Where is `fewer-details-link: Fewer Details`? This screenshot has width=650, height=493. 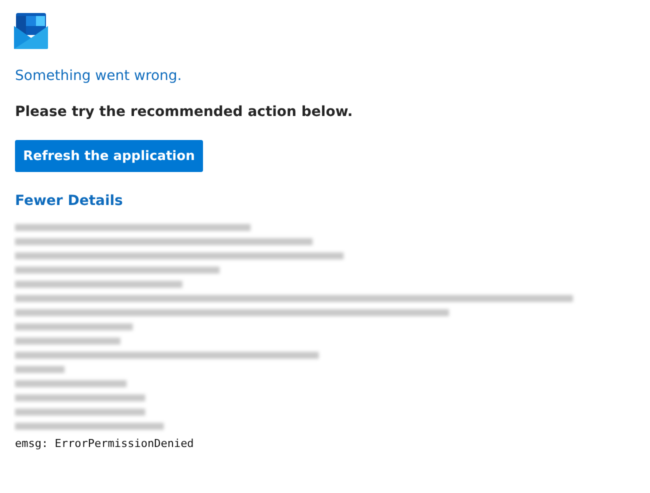 fewer-details-link: Fewer Details is located at coordinates (69, 201).